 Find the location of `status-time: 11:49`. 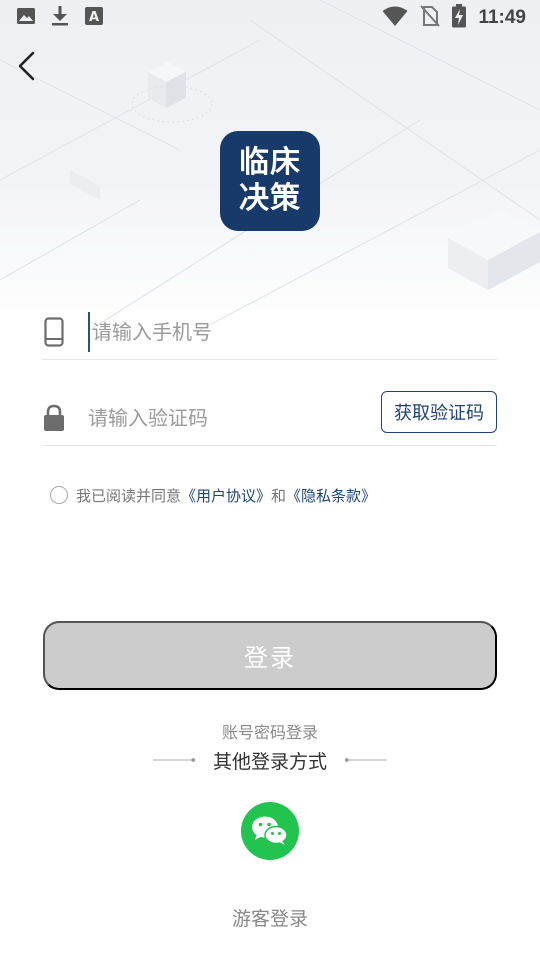

status-time: 11:49 is located at coordinates (502, 17).